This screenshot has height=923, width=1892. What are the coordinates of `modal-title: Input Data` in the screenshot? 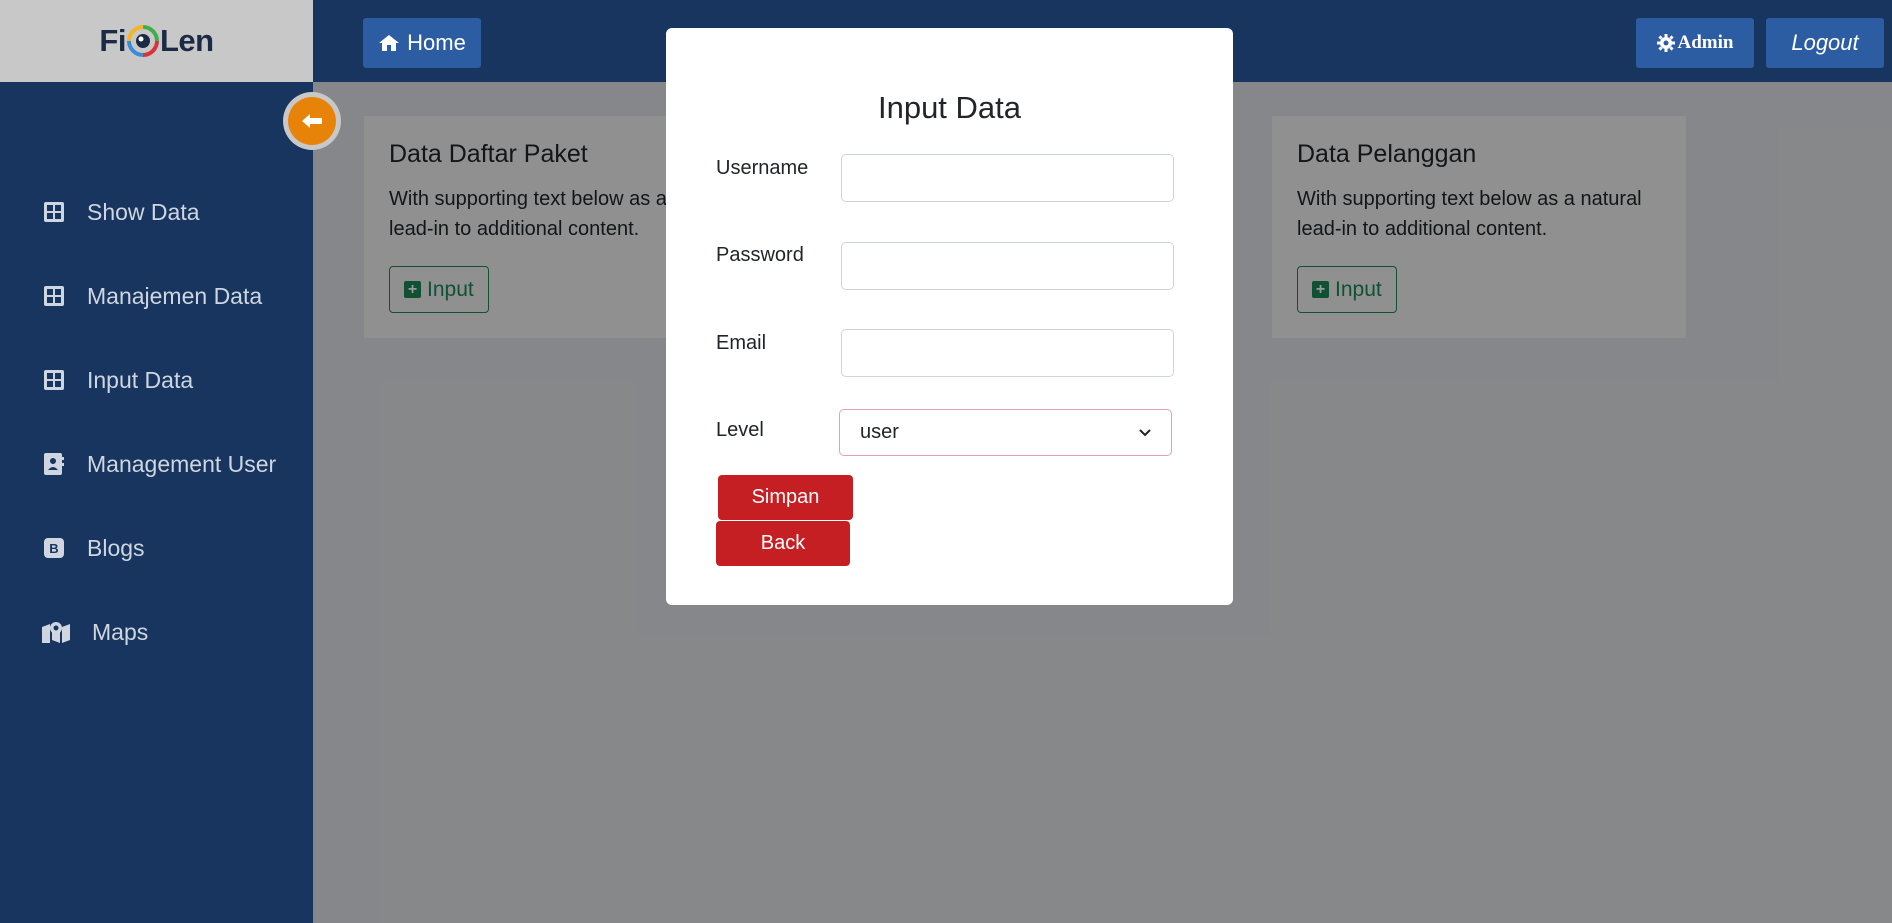 It's located at (949, 107).